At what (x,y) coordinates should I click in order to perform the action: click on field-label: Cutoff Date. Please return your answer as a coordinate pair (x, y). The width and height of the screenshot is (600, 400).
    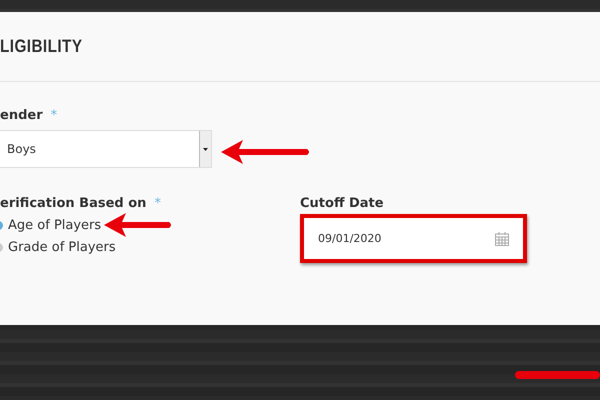
    Looking at the image, I should click on (342, 203).